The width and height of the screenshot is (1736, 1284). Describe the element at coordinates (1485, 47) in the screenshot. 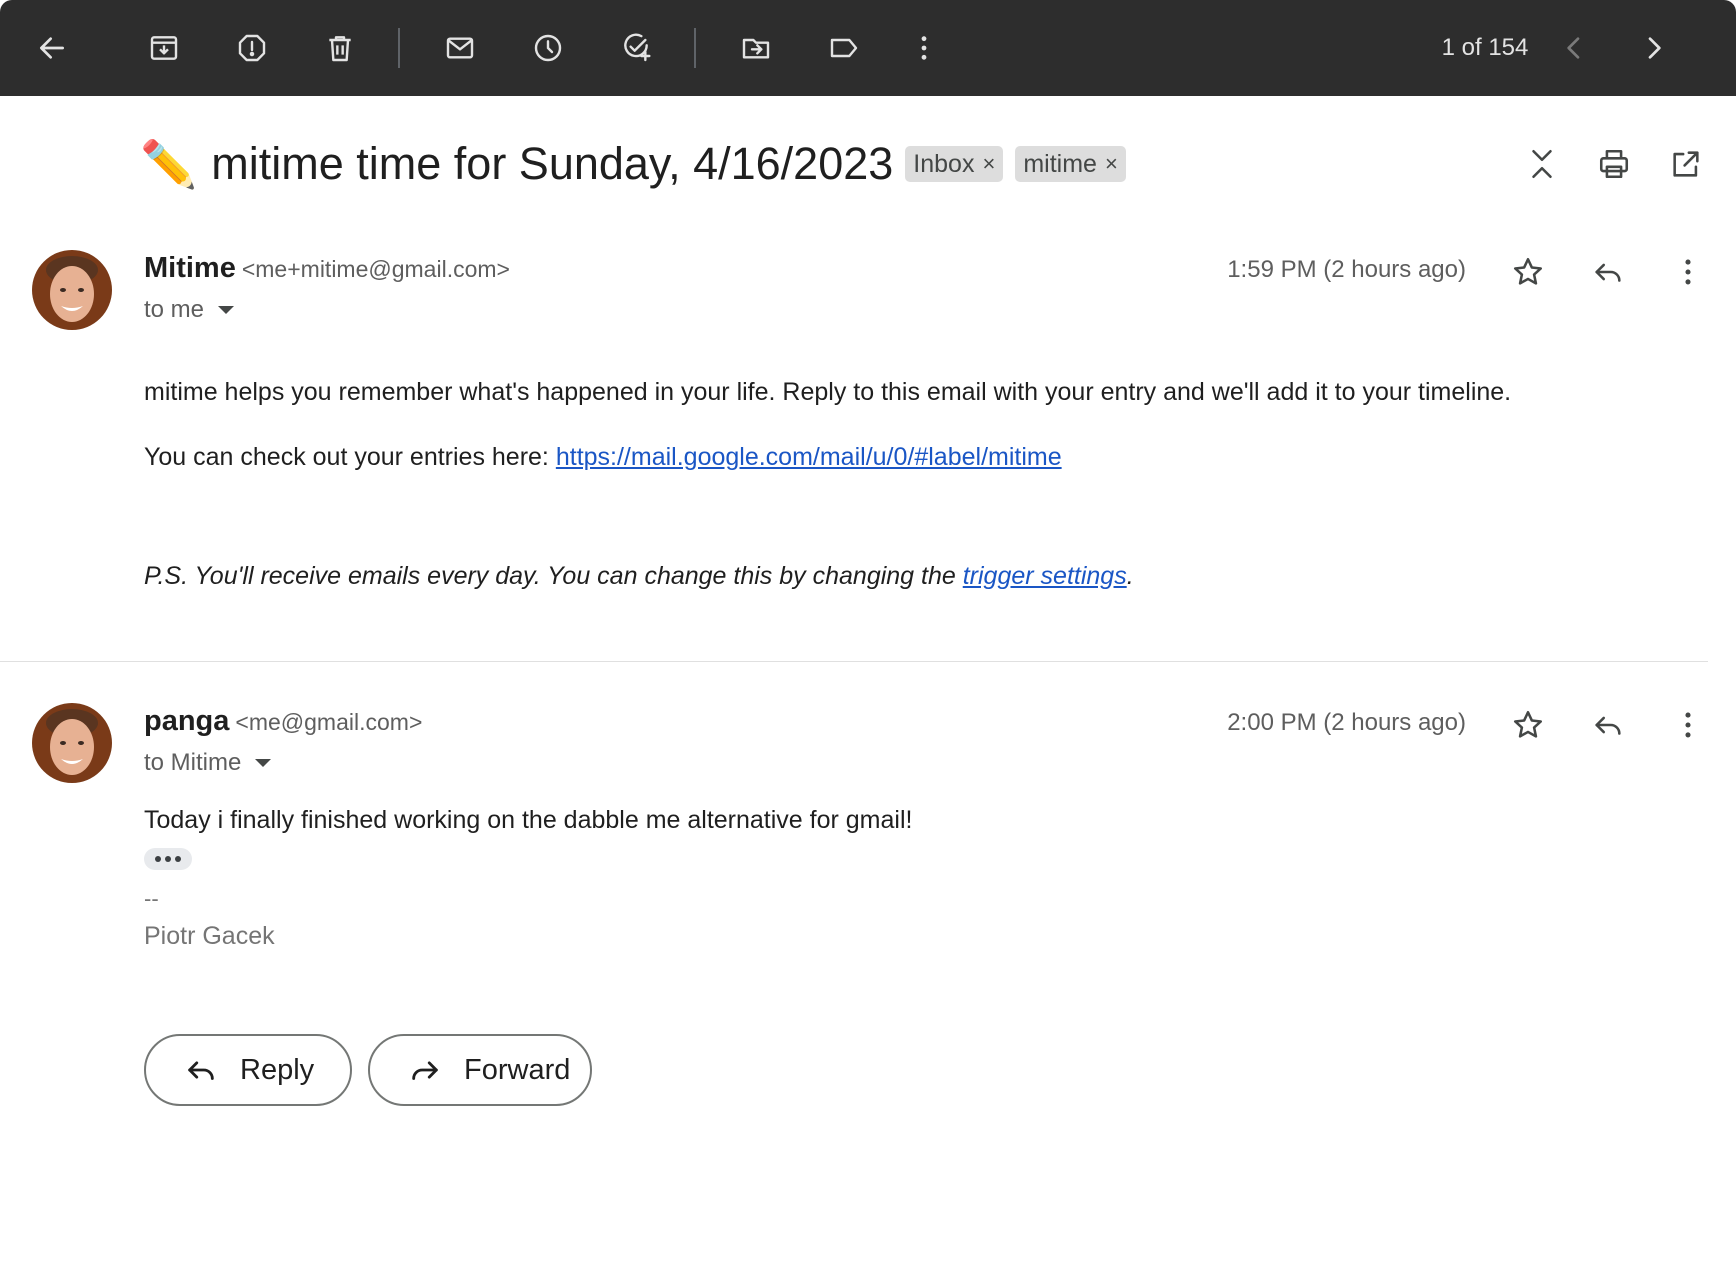

I see `pagination-count: 1 of 154` at that location.